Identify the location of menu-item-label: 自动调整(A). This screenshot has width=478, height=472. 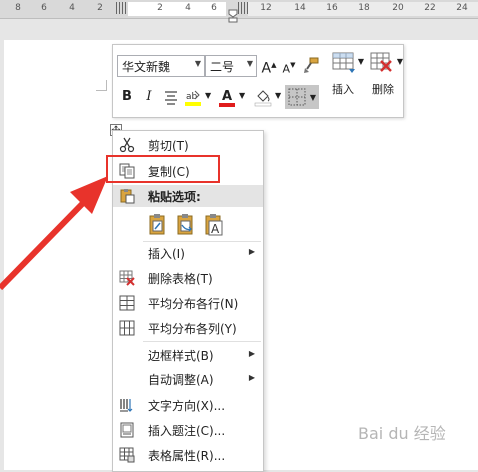
(181, 380).